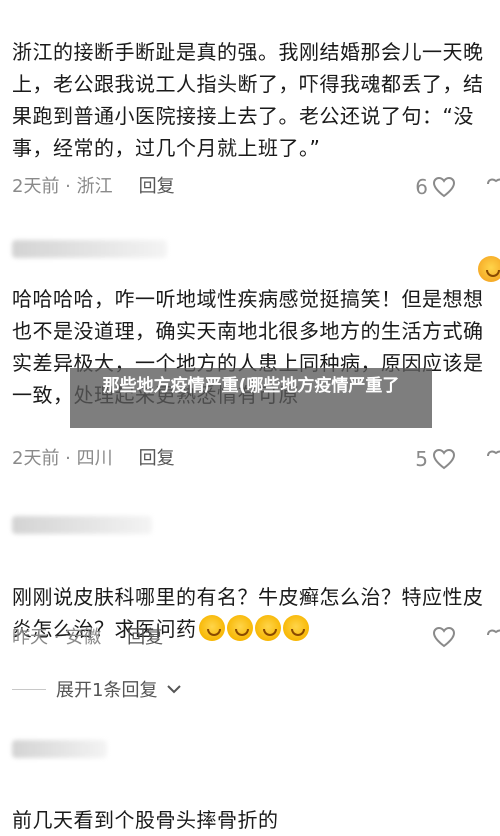 Image resolution: width=500 pixels, height=836 pixels. What do you see at coordinates (29, 689) in the screenshot?
I see `expand-divider` at bounding box center [29, 689].